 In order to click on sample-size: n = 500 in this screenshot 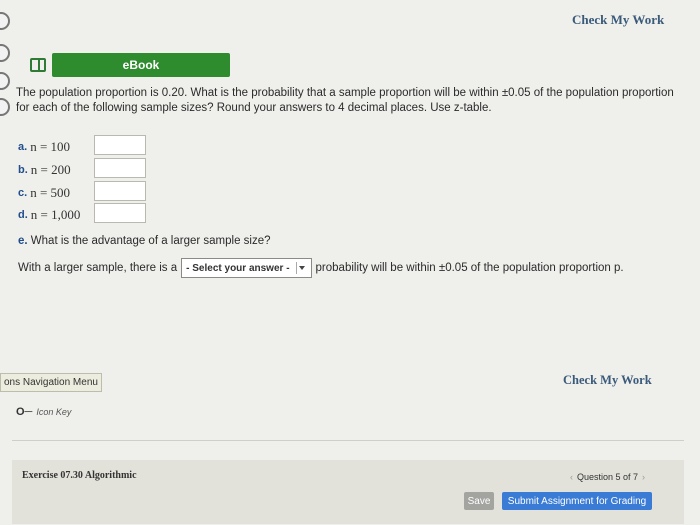, I will do `click(50, 192)`.